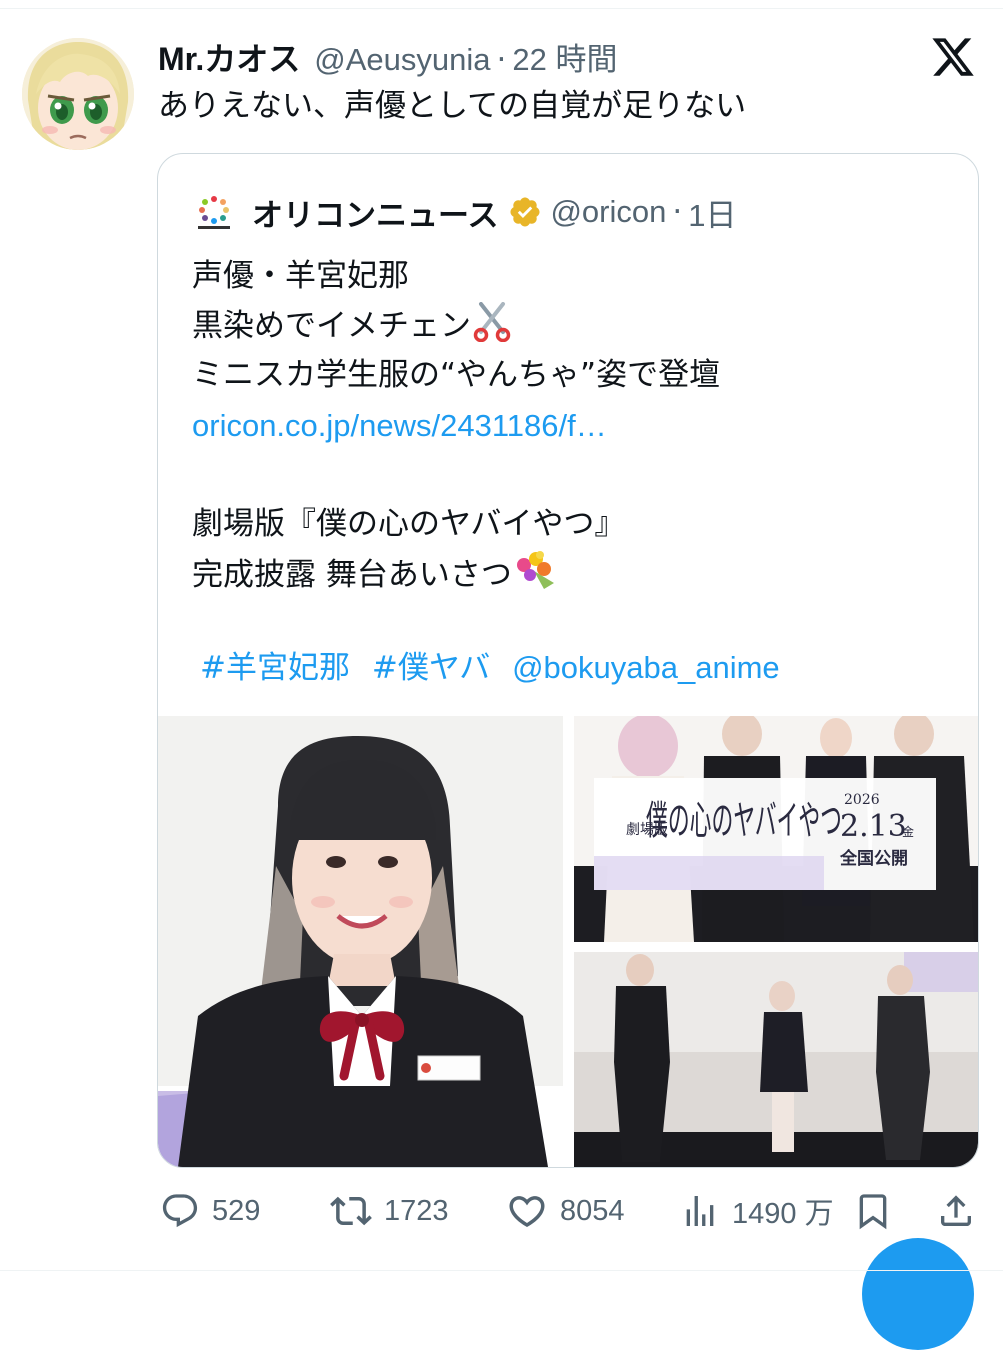 The image size is (1003, 1350). What do you see at coordinates (402, 60) in the screenshot?
I see `user-handle: @Aeusyunia` at bounding box center [402, 60].